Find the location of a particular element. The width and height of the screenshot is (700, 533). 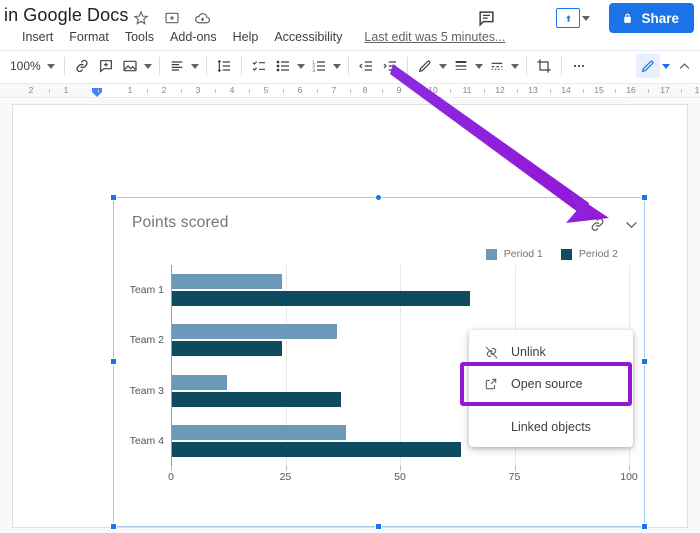

zoom-caret-down-icon is located at coordinates (50, 66).